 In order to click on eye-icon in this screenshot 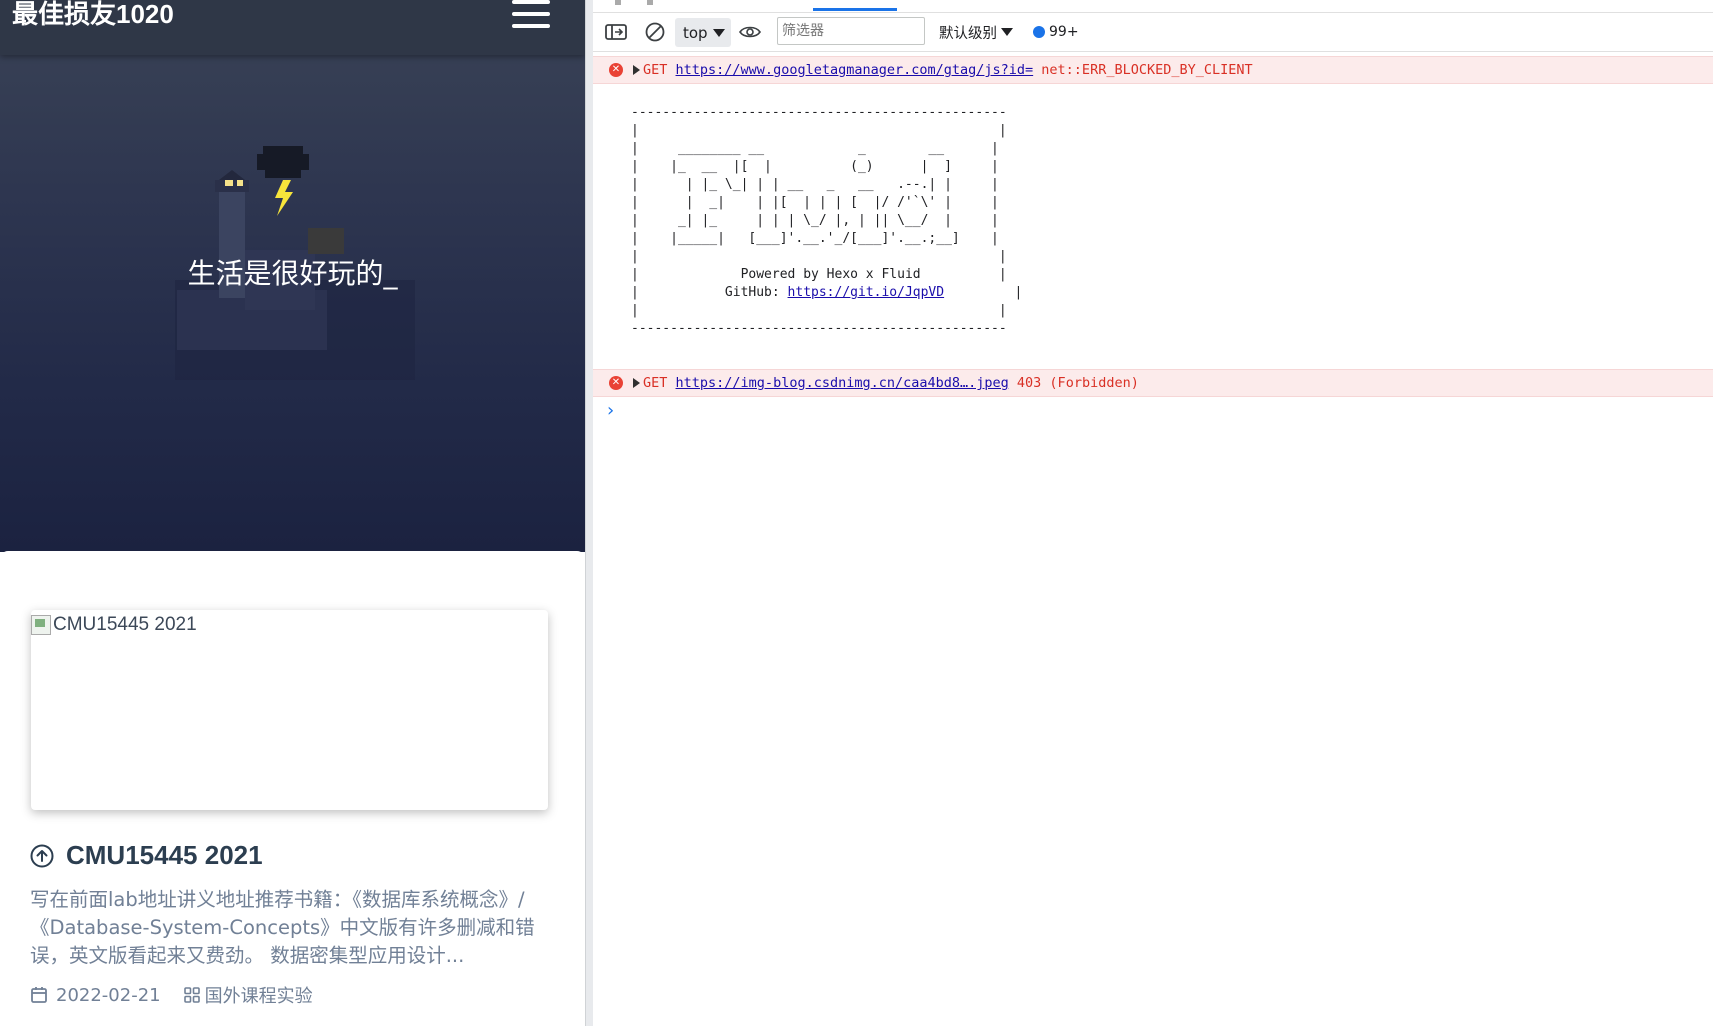, I will do `click(750, 32)`.